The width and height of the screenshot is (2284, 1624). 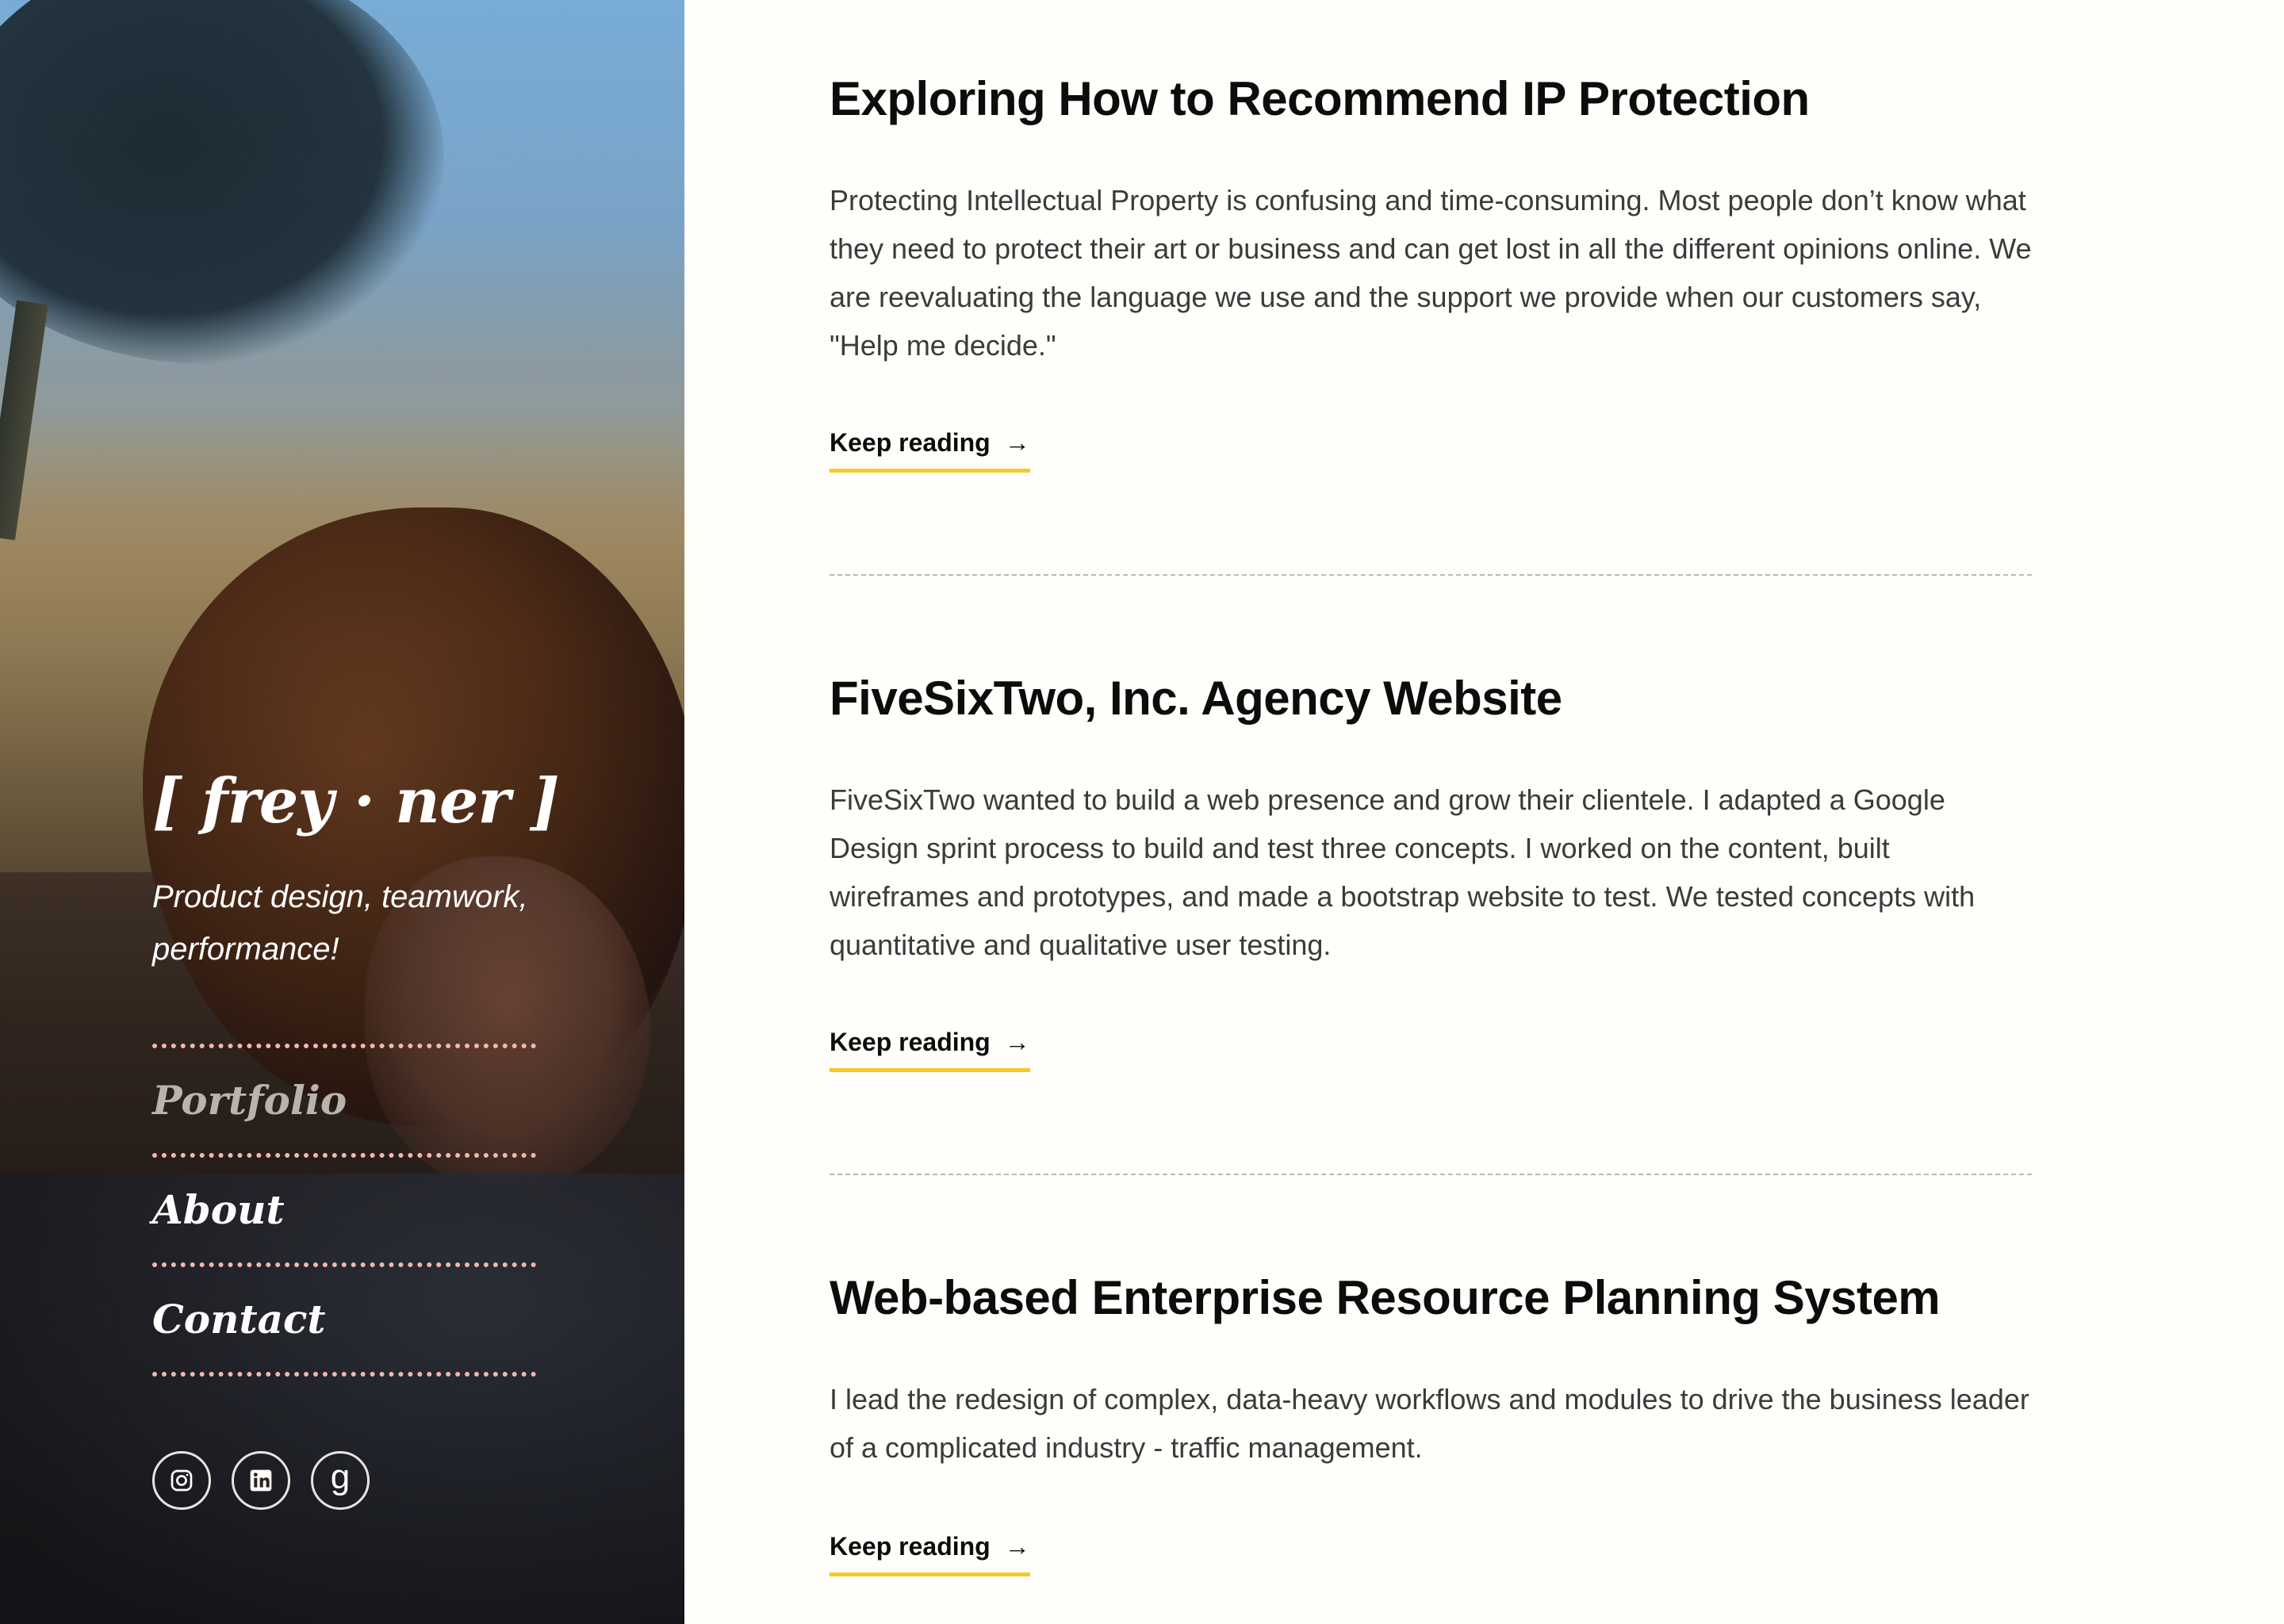 I want to click on nav-item-about: About, so click(x=344, y=1210).